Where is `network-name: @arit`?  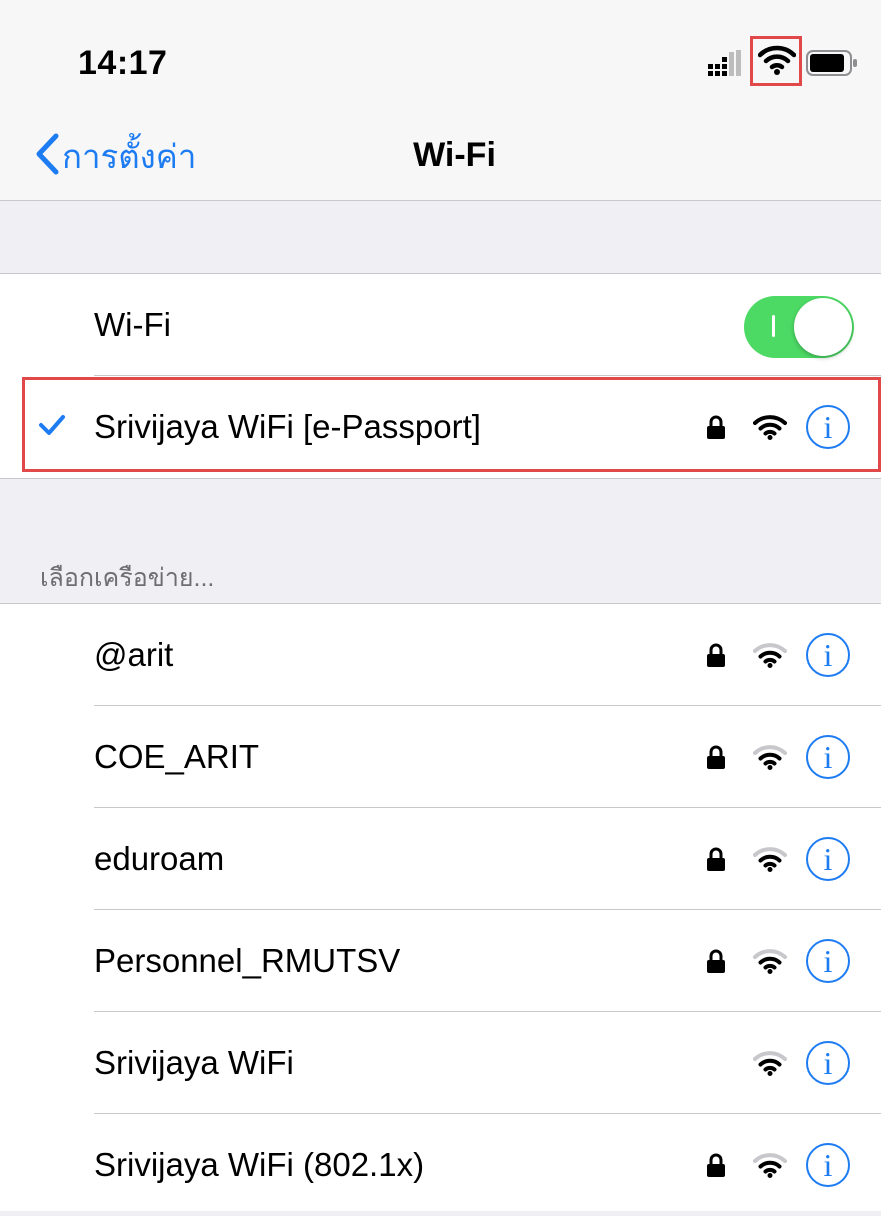 network-name: @arit is located at coordinates (134, 654).